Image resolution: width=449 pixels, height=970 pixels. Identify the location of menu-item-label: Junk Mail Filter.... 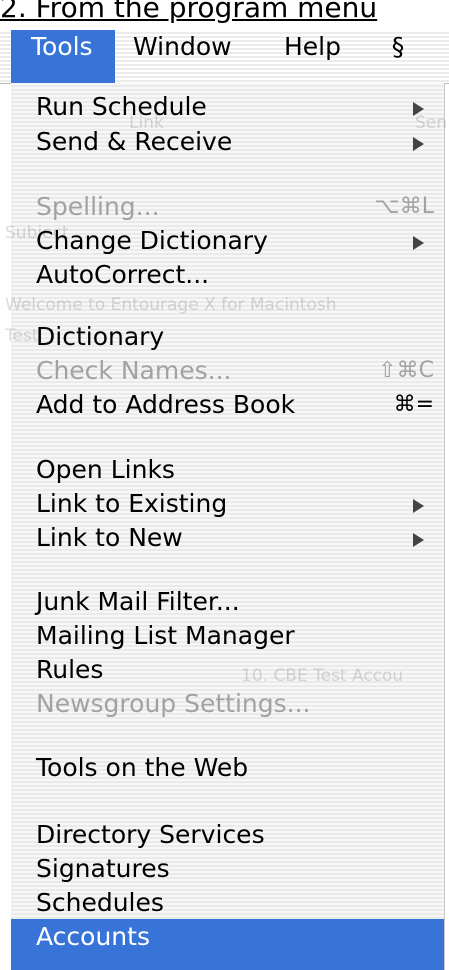
(138, 601).